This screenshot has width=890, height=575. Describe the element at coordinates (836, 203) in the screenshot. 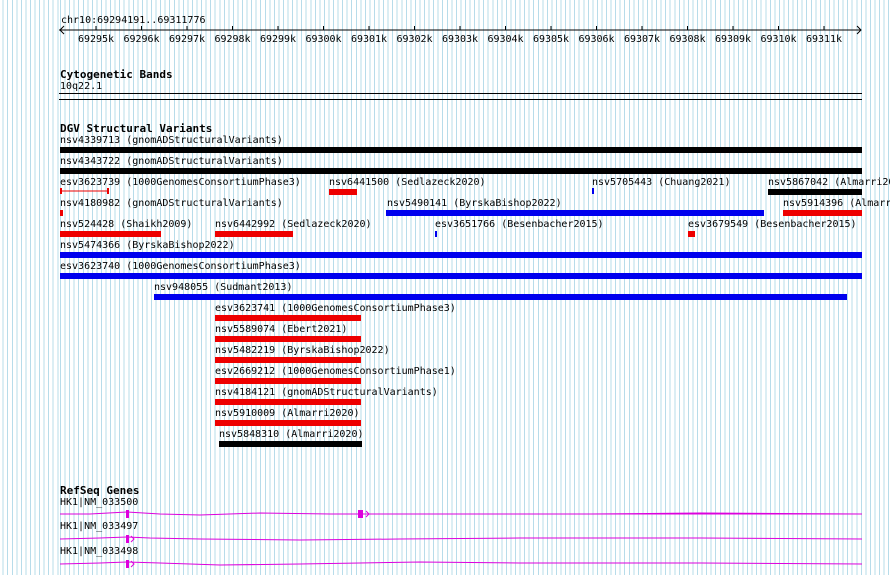

I see `variant-label: nsv5914396 (Almarri2020)` at that location.